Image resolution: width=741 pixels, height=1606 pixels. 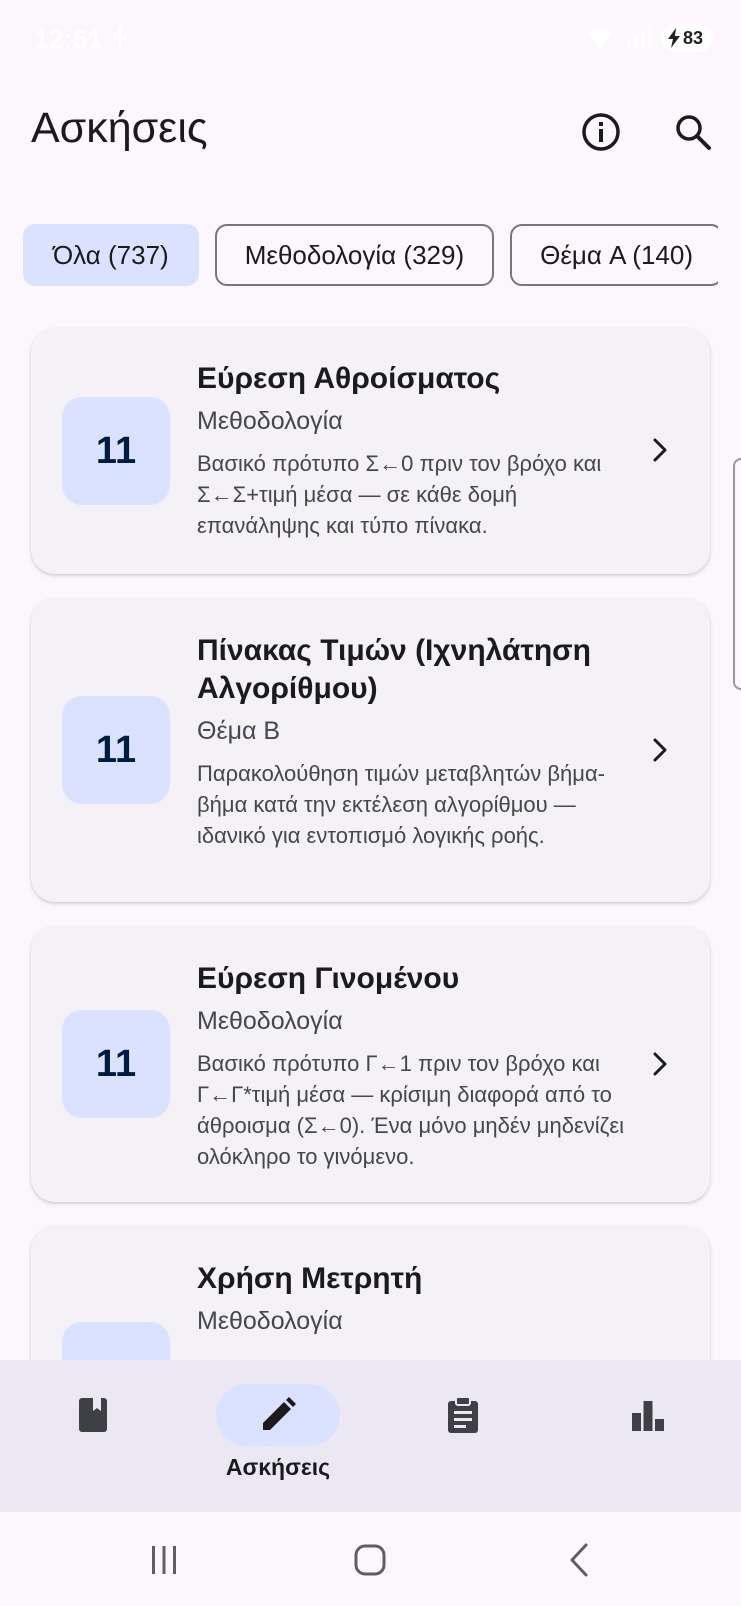 I want to click on back-icon, so click(x=579, y=1560).